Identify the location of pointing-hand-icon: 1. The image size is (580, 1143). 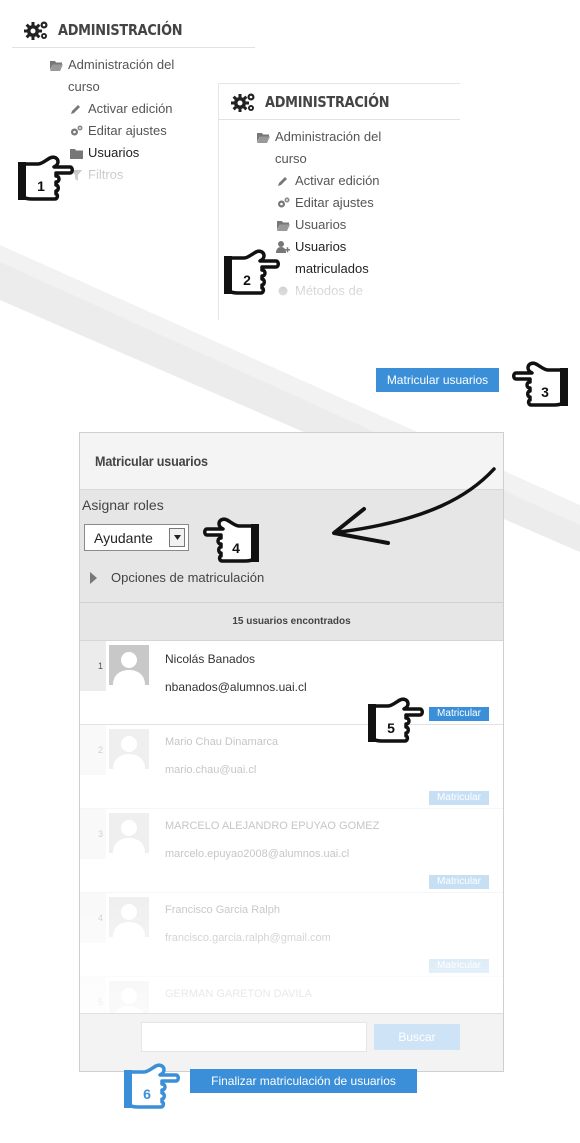
(46, 178).